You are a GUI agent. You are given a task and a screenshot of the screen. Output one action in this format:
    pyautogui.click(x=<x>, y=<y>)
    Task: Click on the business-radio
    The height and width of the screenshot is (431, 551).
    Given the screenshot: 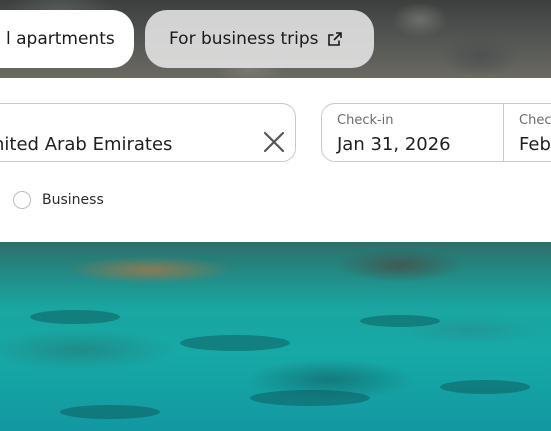 What is the action you would take?
    pyautogui.click(x=22, y=200)
    